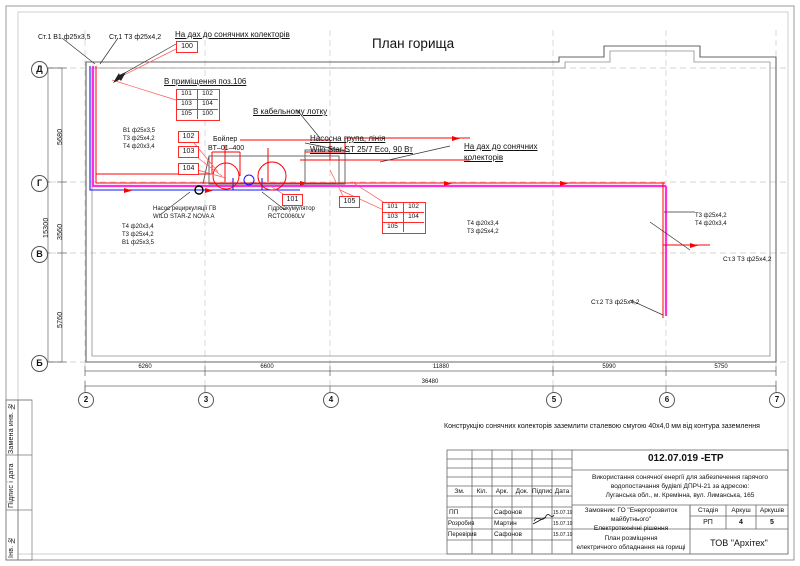 This screenshot has height=566, width=800. Describe the element at coordinates (777, 400) in the screenshot. I see `axis-circle-7: 7` at that location.